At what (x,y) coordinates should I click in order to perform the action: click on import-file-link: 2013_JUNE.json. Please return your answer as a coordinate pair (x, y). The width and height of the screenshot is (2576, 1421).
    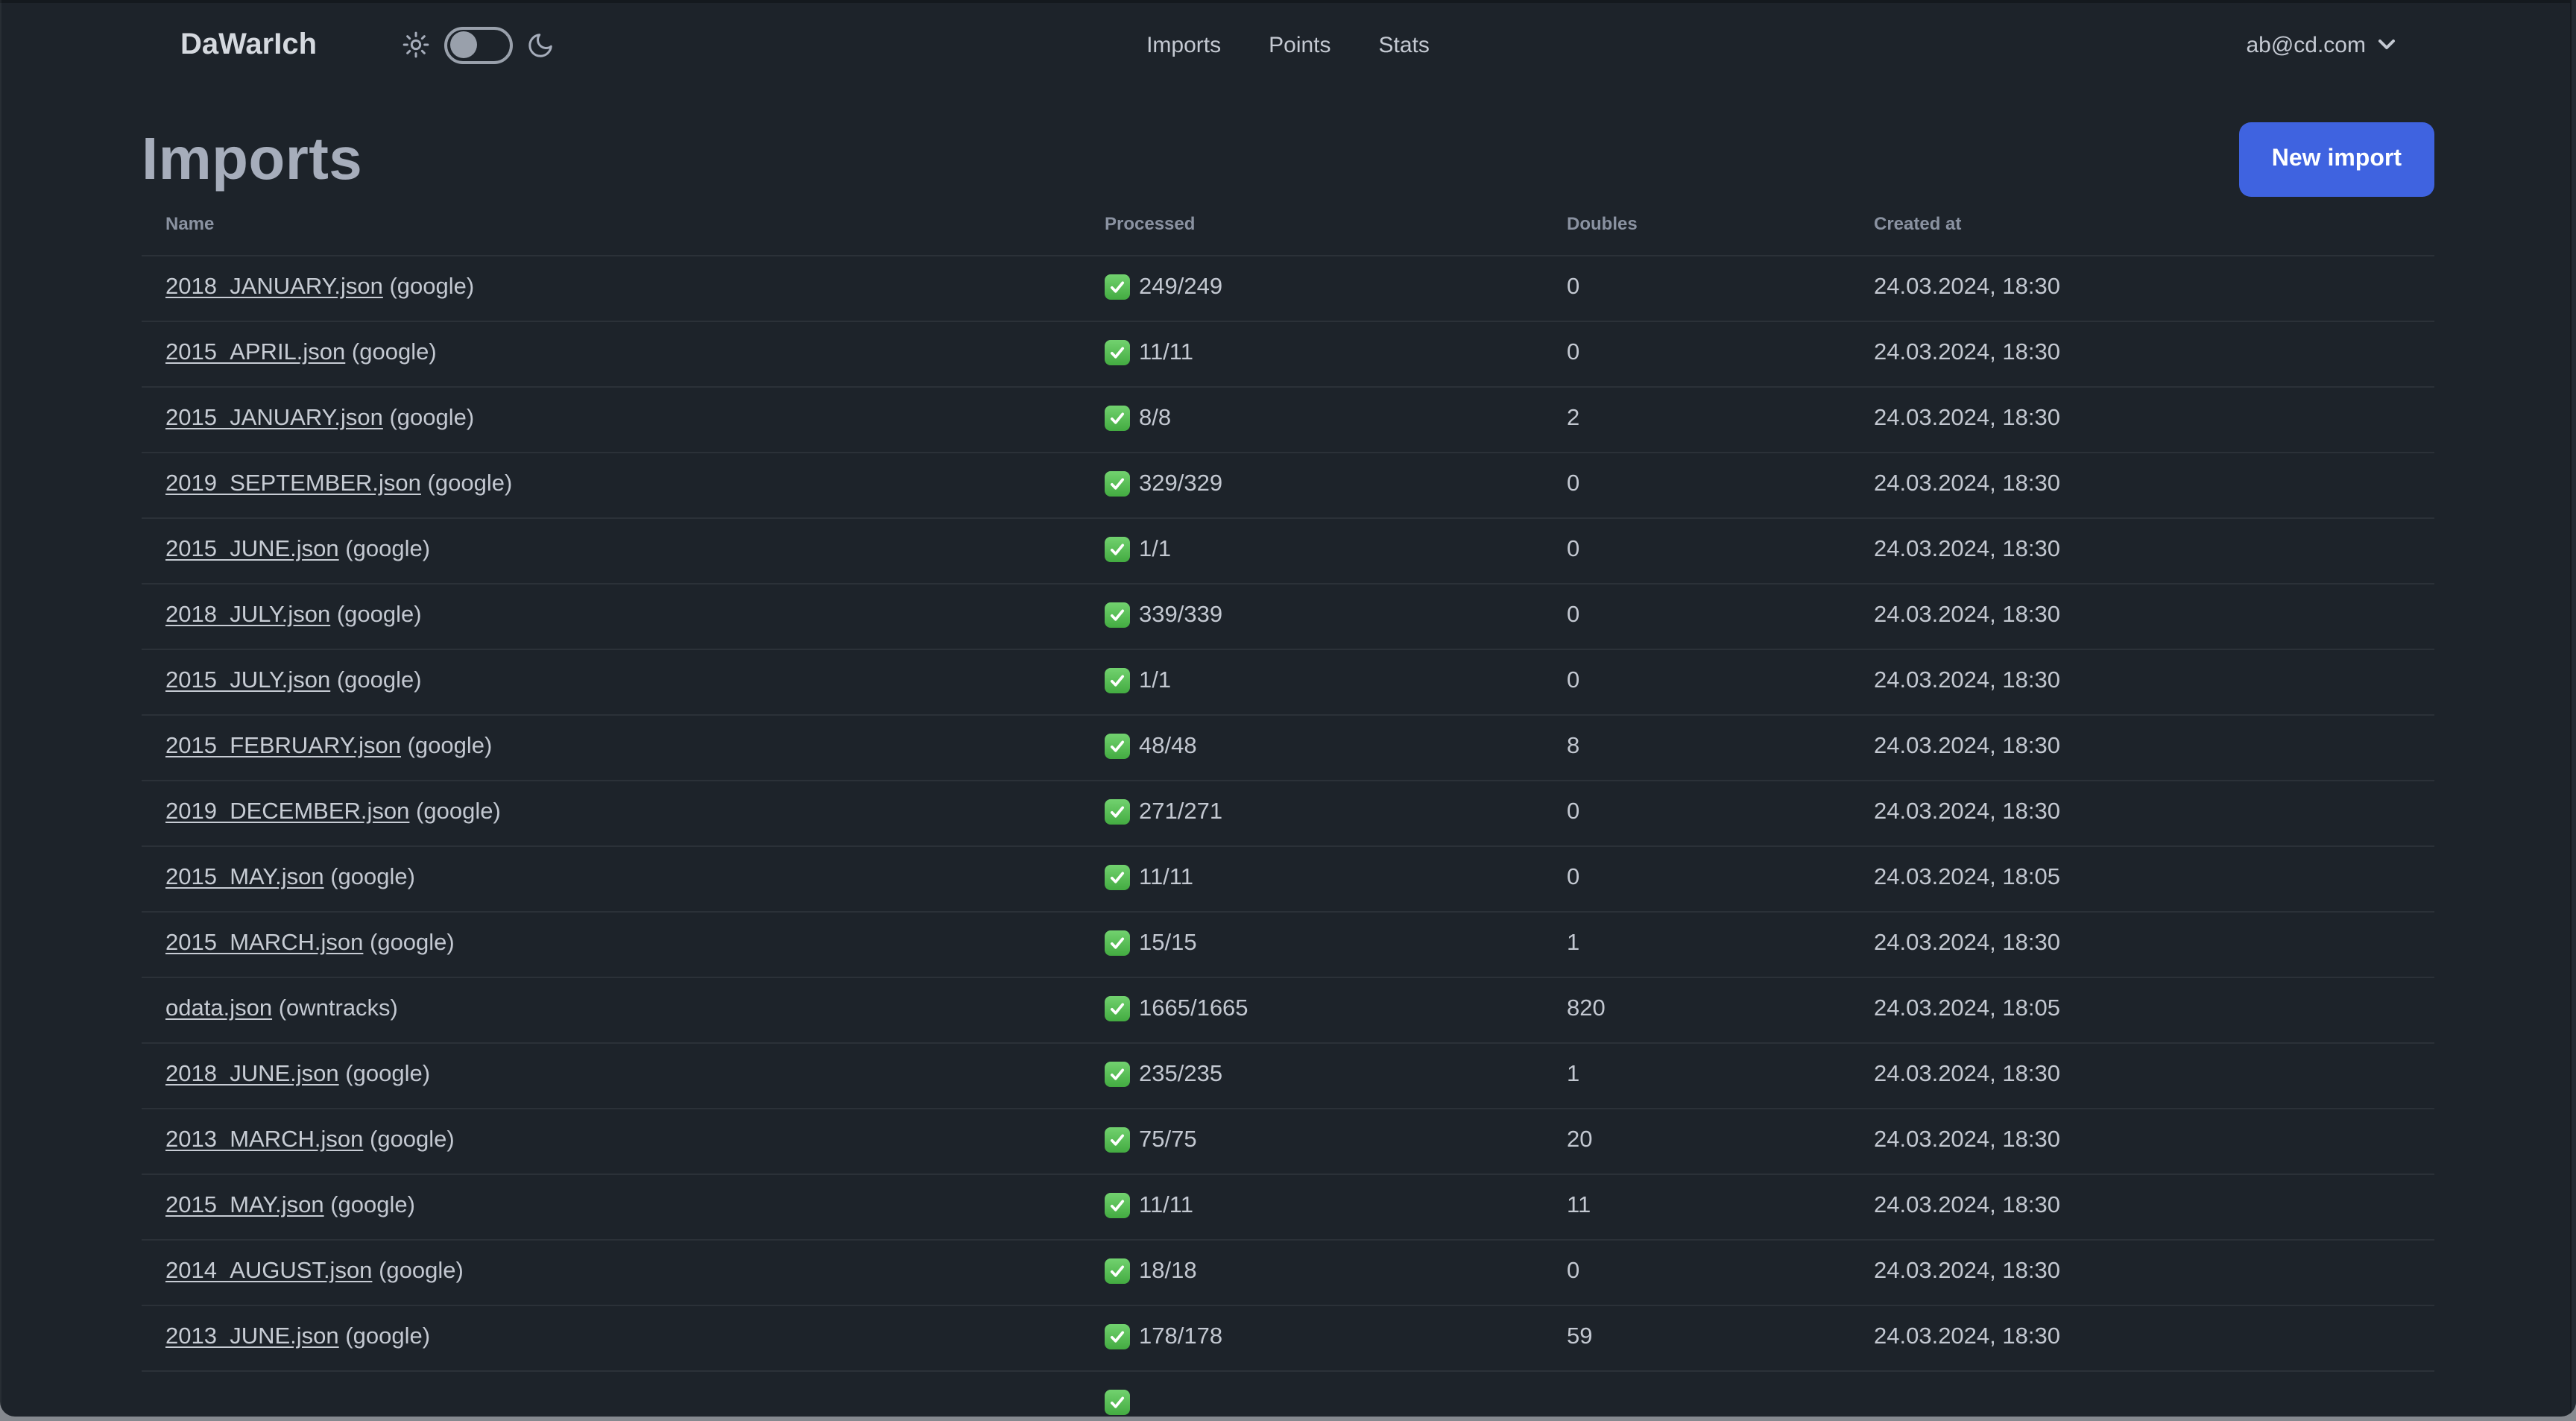
    Looking at the image, I should click on (252, 1336).